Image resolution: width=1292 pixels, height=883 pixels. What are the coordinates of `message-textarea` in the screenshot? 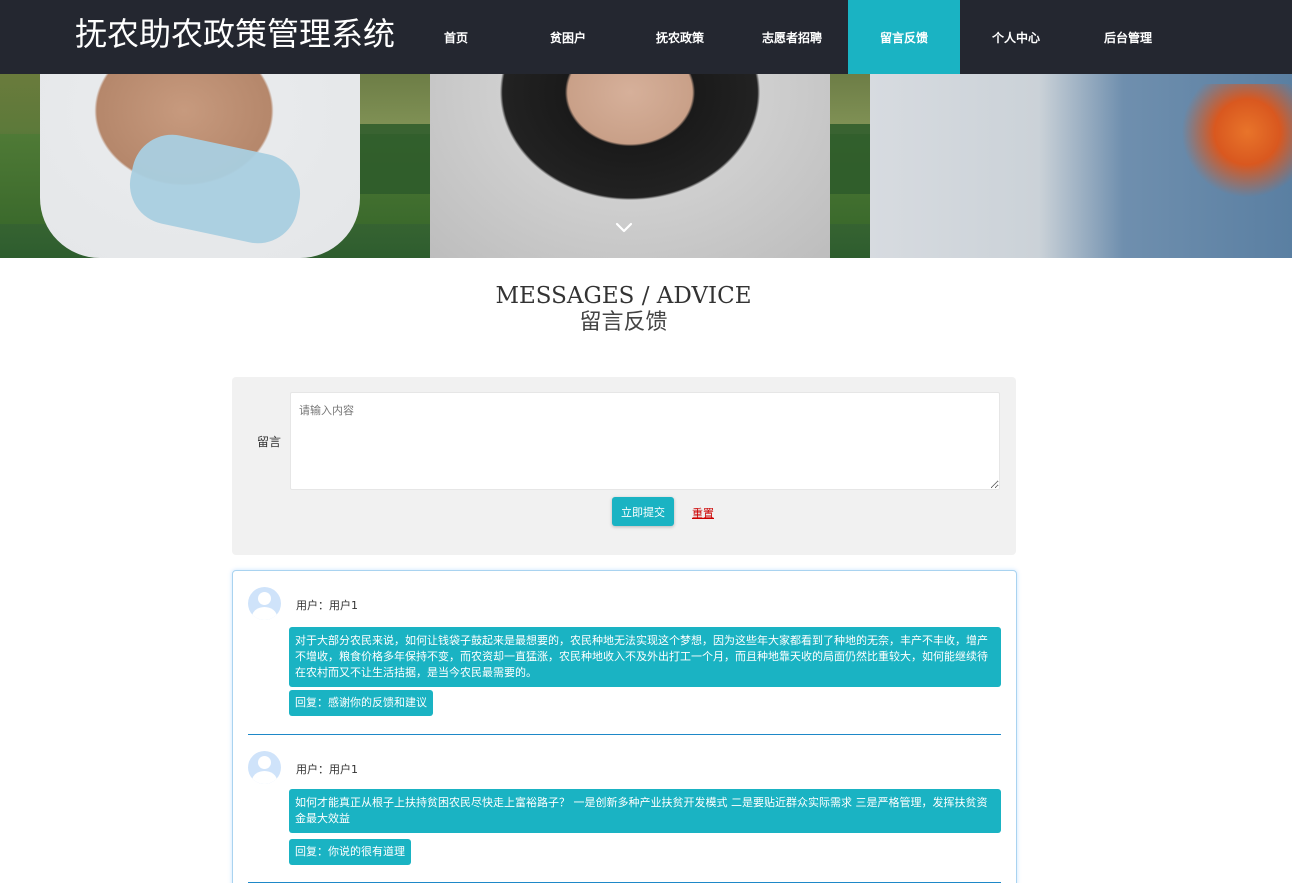 It's located at (645, 441).